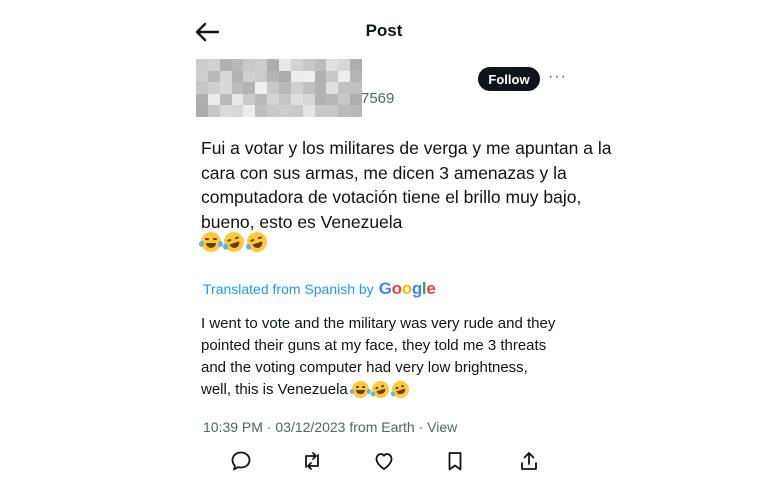 This screenshot has height=503, width=768. Describe the element at coordinates (557, 77) in the screenshot. I see `more-options-button: ···` at that location.